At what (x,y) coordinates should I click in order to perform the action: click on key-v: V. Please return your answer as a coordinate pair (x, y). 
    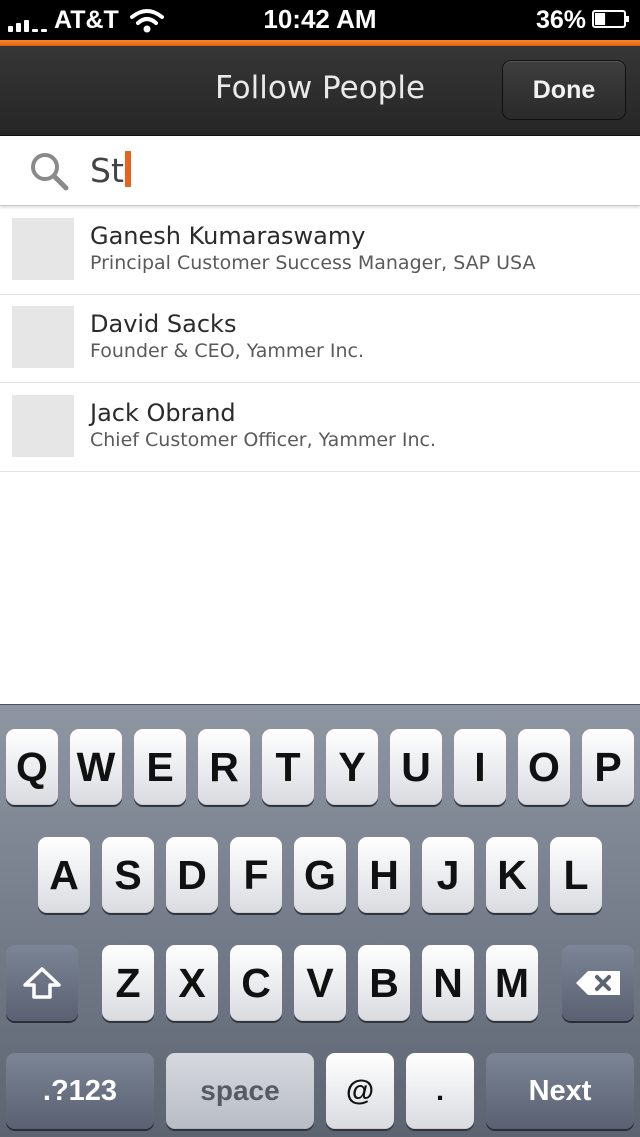
    Looking at the image, I should click on (320, 983).